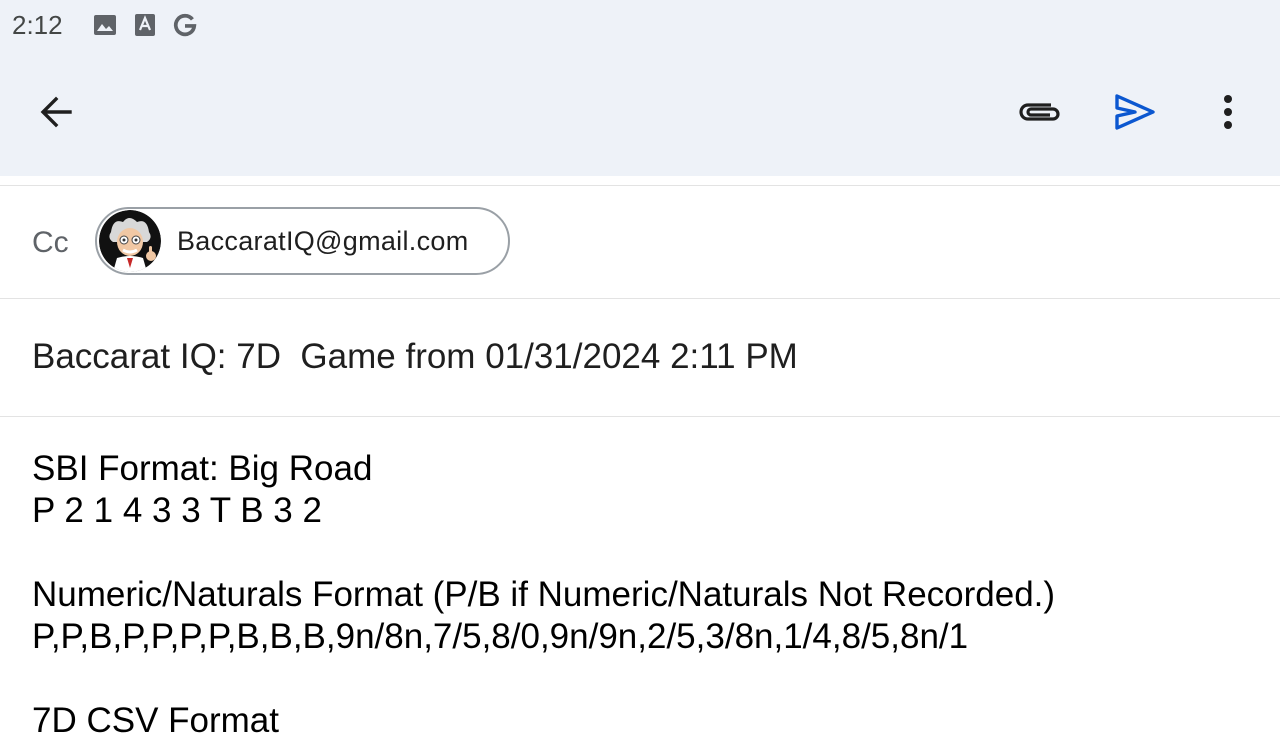 This screenshot has width=1280, height=742. Describe the element at coordinates (640, 25) in the screenshot. I see `status-bar: 2:12` at that location.